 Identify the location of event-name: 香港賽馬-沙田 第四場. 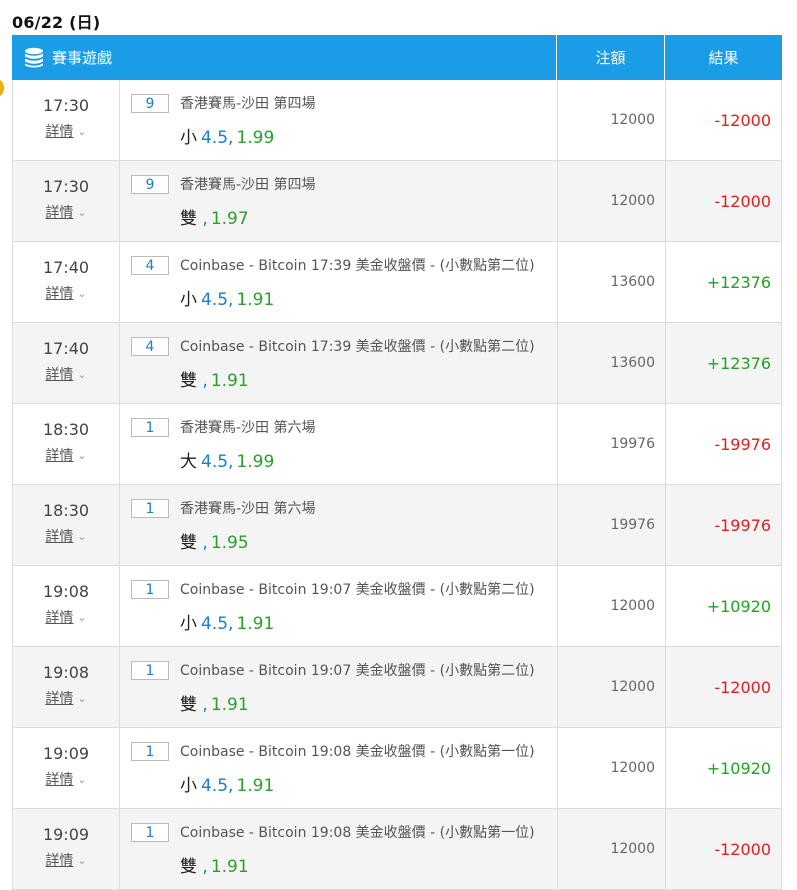
(248, 185).